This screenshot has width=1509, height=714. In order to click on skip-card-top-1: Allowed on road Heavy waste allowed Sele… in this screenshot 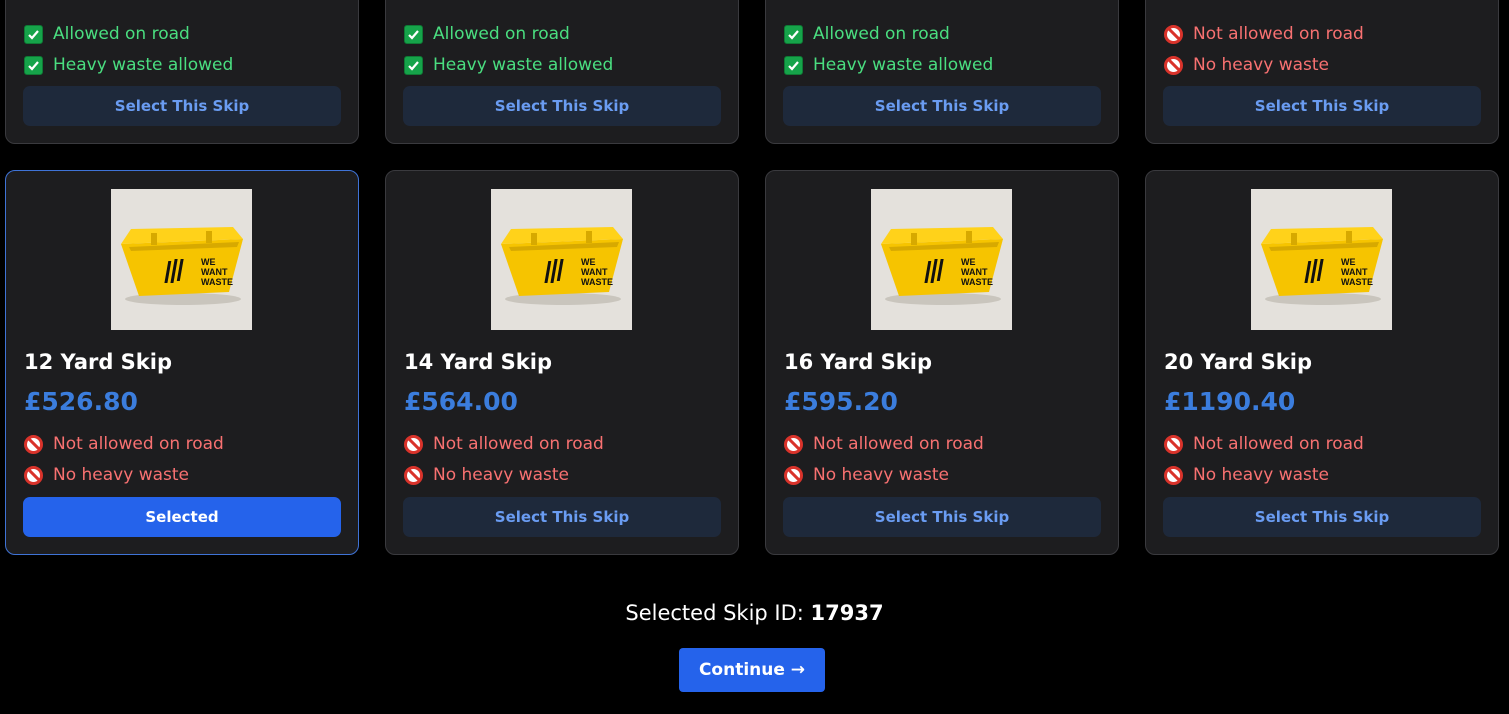, I will do `click(182, 72)`.